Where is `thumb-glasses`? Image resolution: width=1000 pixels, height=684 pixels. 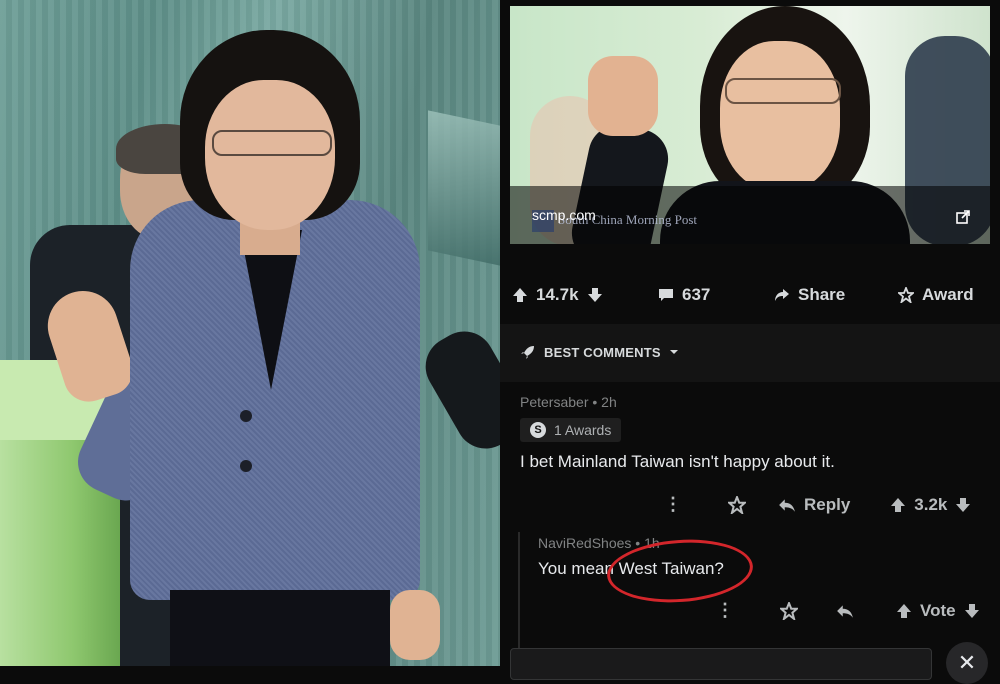
thumb-glasses is located at coordinates (783, 91).